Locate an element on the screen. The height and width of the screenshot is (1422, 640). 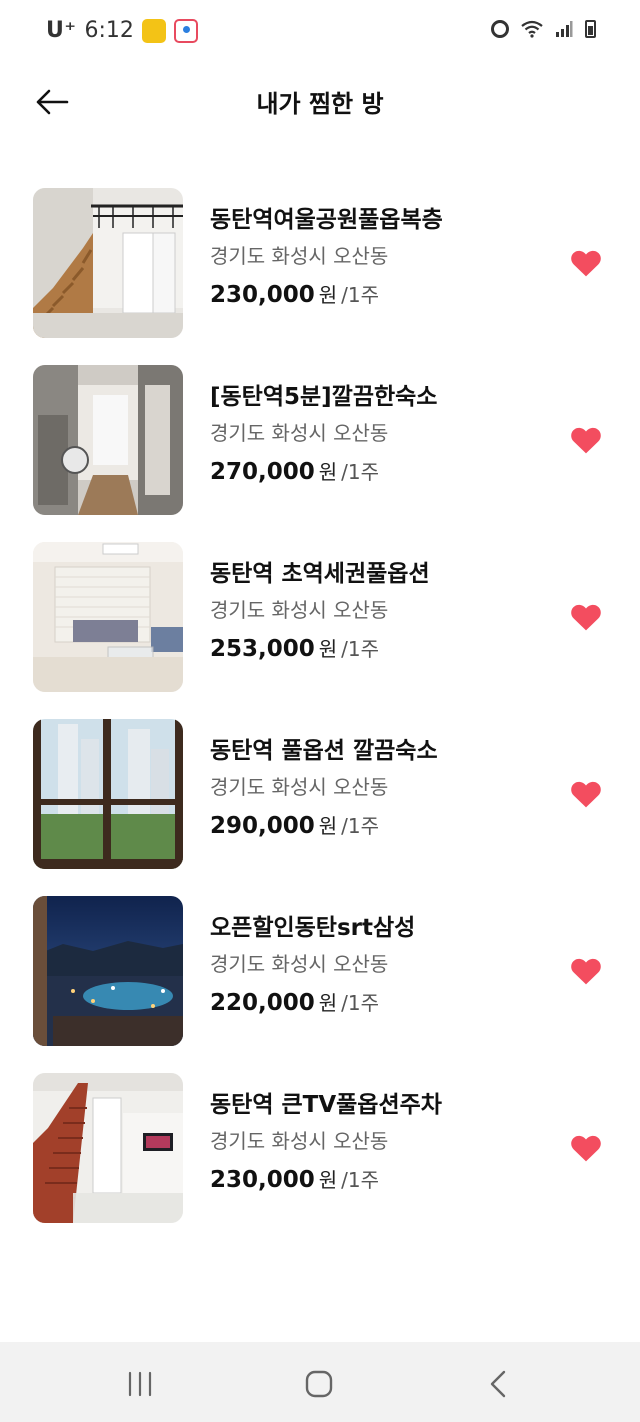
listing-price-row: 220,000 원/1주 is located at coordinates (312, 1001).